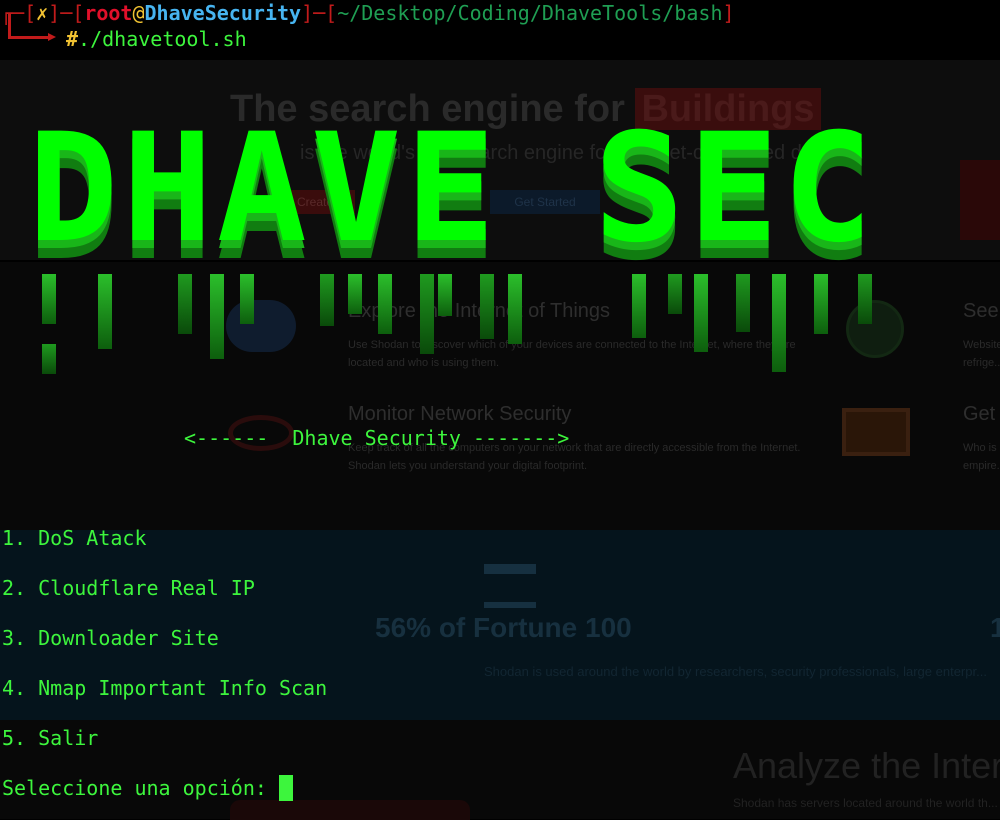  Describe the element at coordinates (140, 788) in the screenshot. I see `option-prompt-label: Seleccione una opción:` at that location.